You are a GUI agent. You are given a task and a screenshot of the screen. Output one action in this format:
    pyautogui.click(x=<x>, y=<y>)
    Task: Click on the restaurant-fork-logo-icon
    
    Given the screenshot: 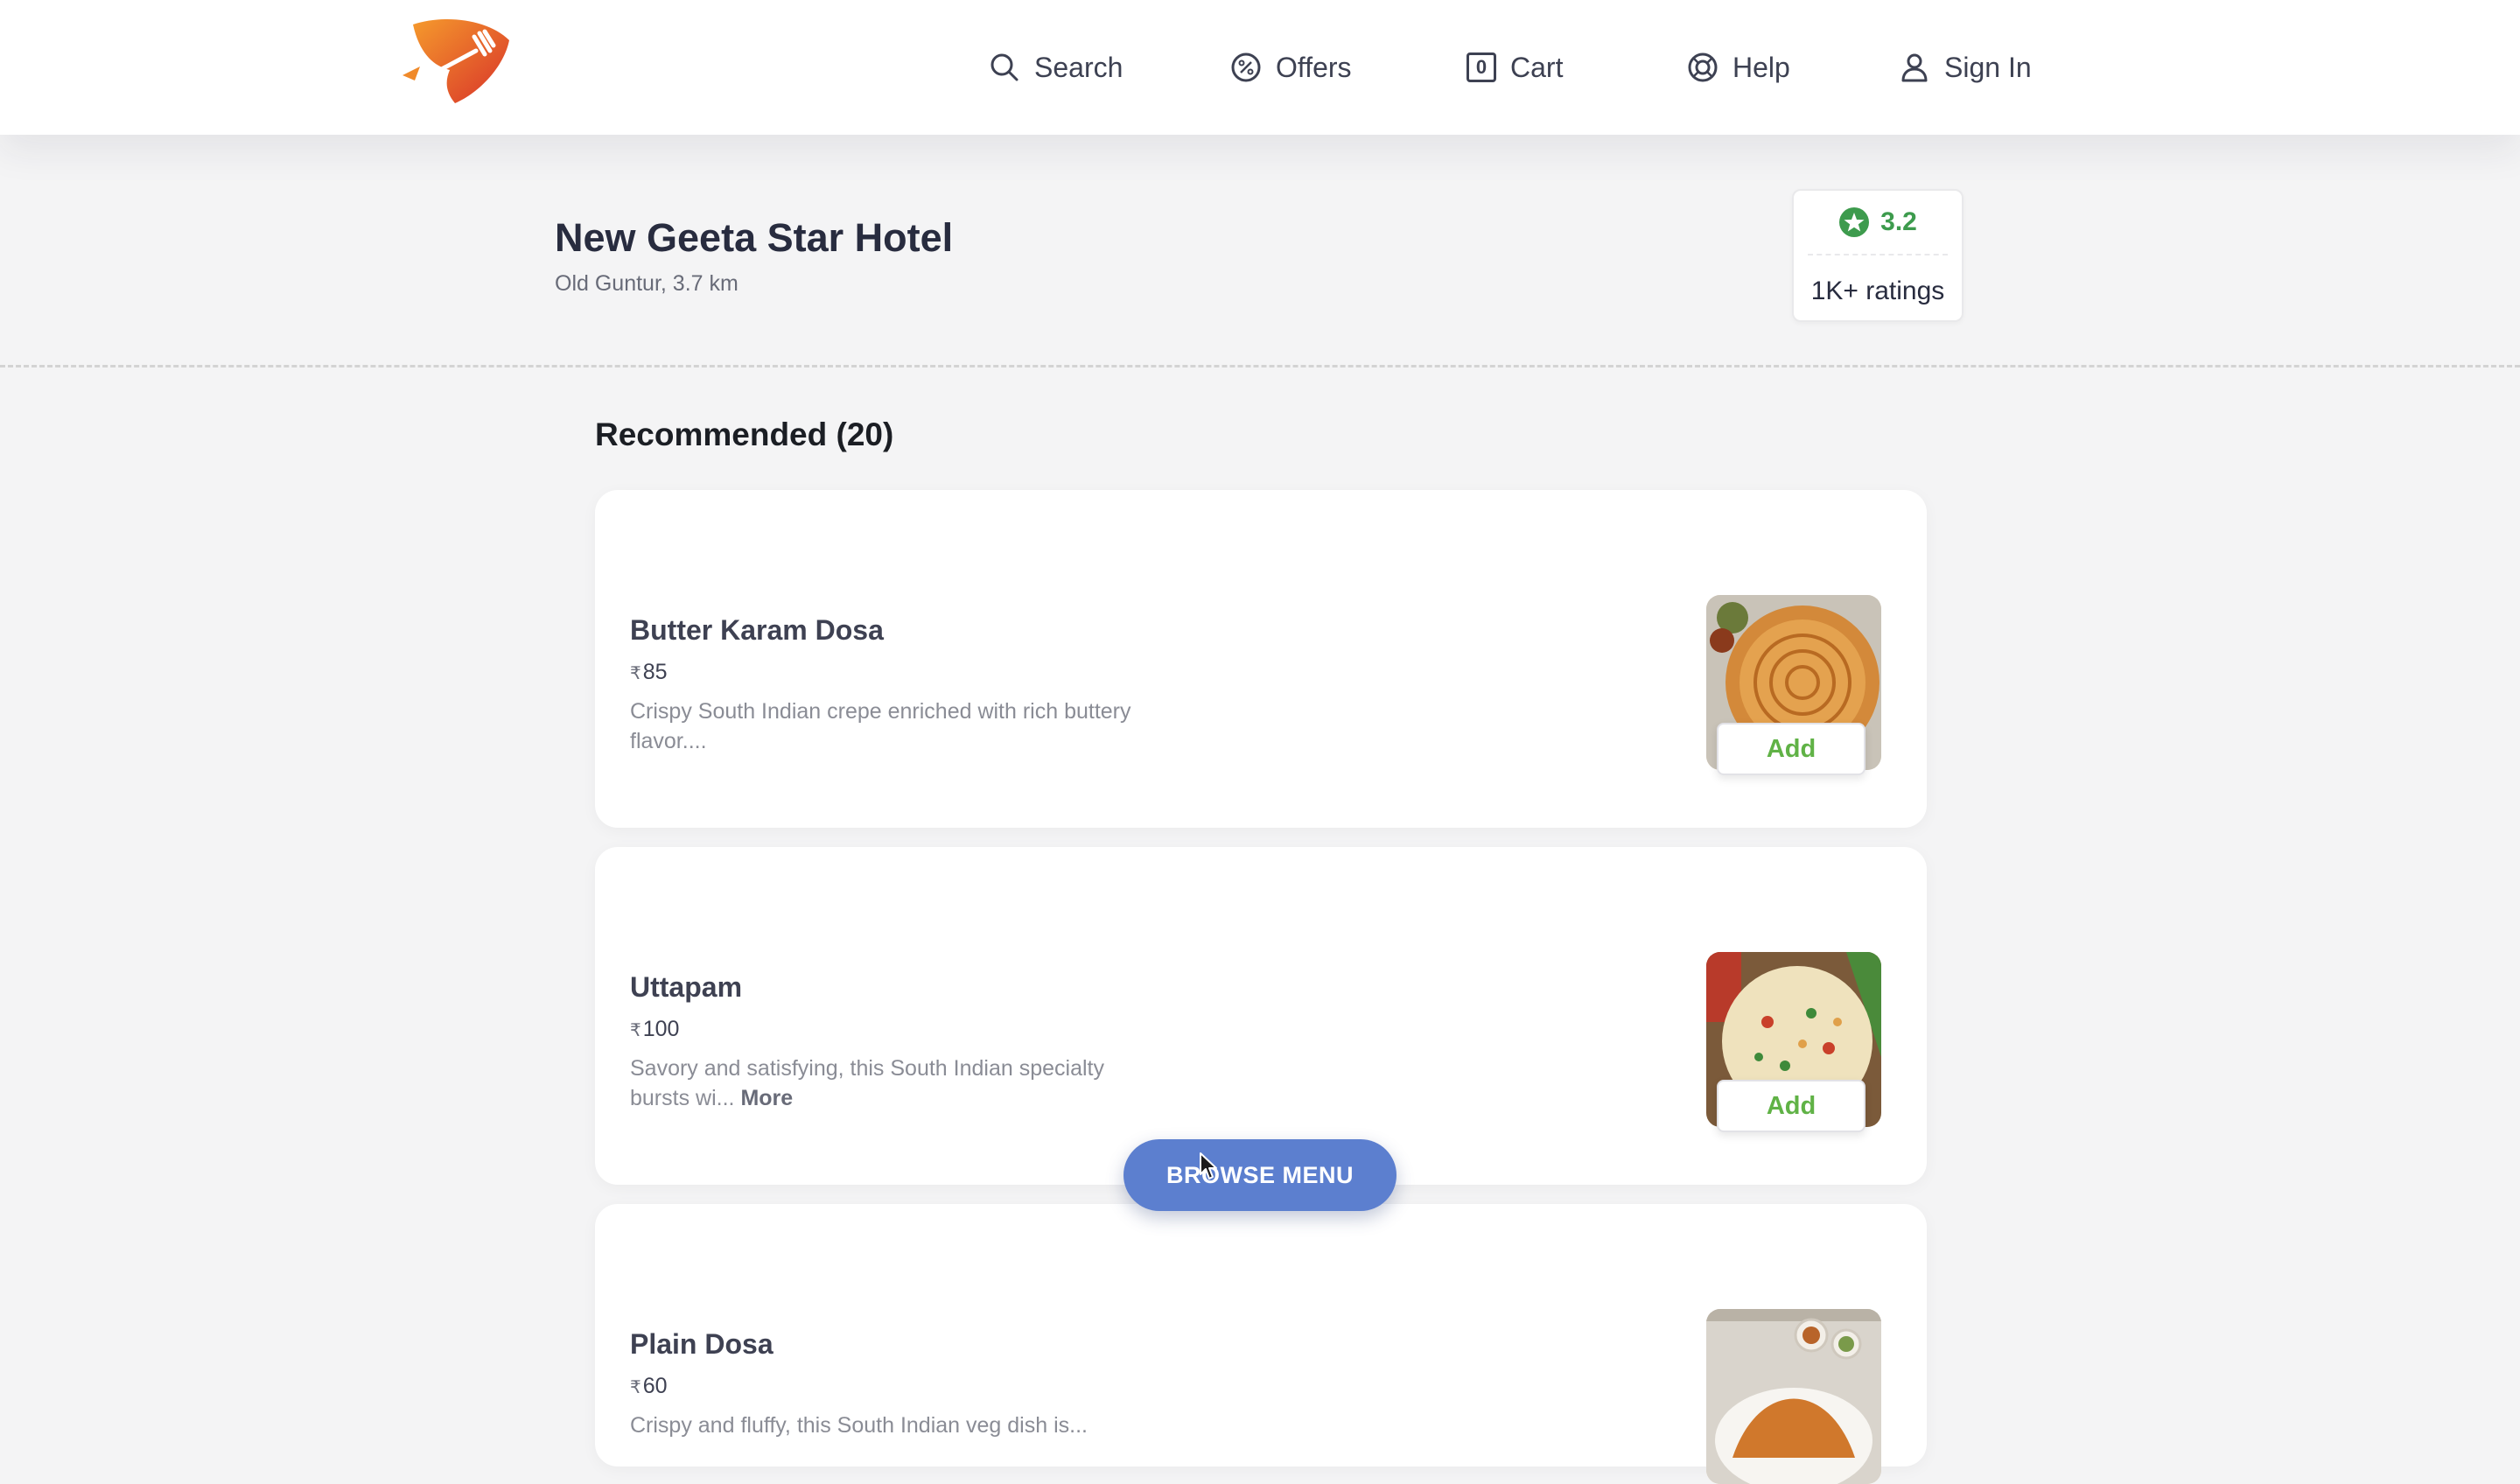 What is the action you would take?
    pyautogui.click(x=457, y=58)
    